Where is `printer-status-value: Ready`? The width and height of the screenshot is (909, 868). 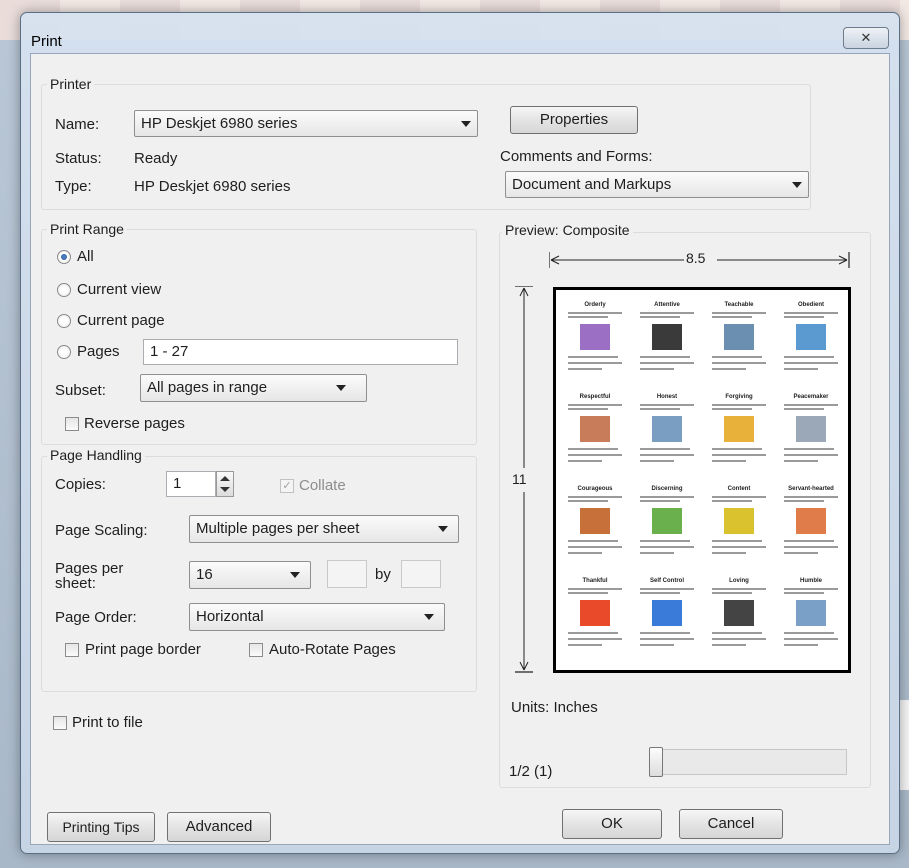
printer-status-value: Ready is located at coordinates (156, 158).